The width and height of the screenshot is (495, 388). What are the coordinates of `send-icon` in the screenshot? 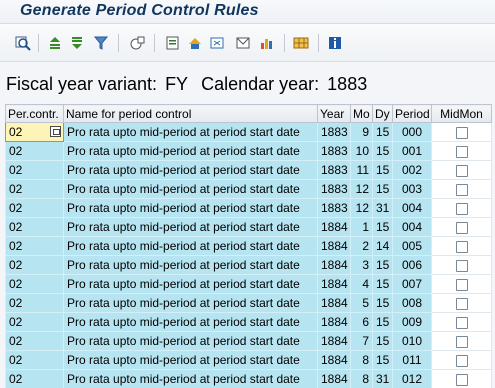 It's located at (243, 43).